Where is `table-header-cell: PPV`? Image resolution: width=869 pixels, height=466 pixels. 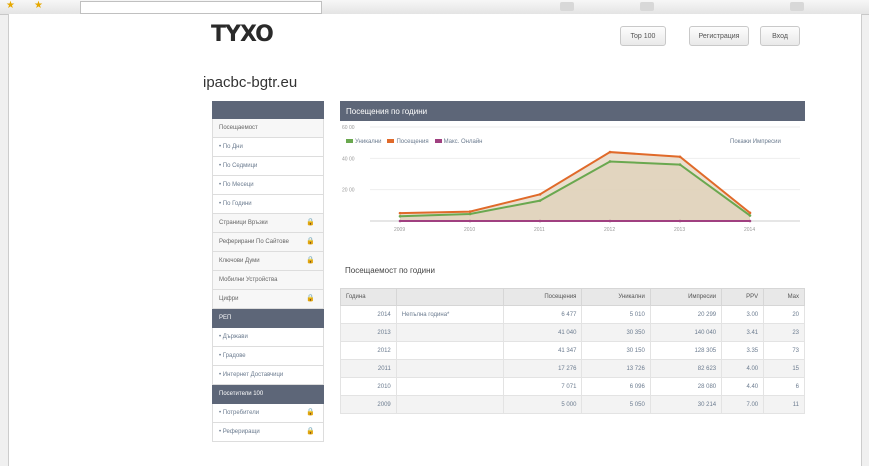 table-header-cell: PPV is located at coordinates (743, 297).